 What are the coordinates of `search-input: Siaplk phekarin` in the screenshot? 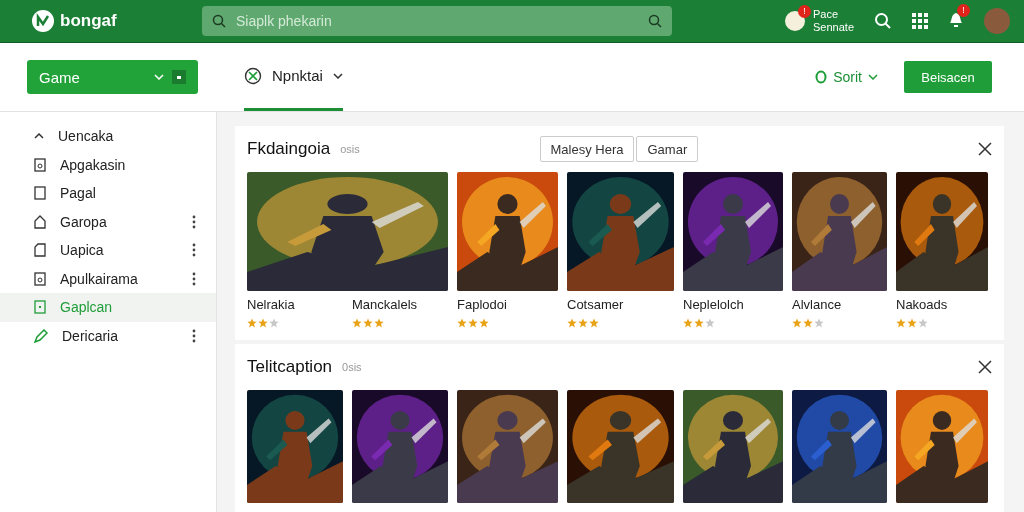 It's located at (437, 21).